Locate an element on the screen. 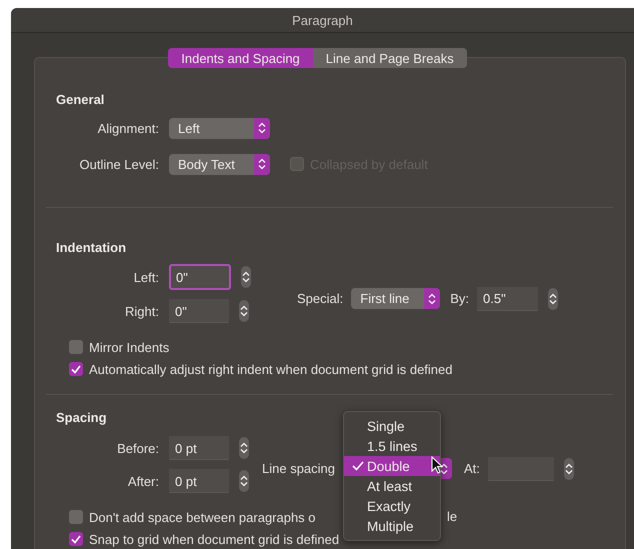 The height and width of the screenshot is (549, 634). menu-item: Single is located at coordinates (392, 426).